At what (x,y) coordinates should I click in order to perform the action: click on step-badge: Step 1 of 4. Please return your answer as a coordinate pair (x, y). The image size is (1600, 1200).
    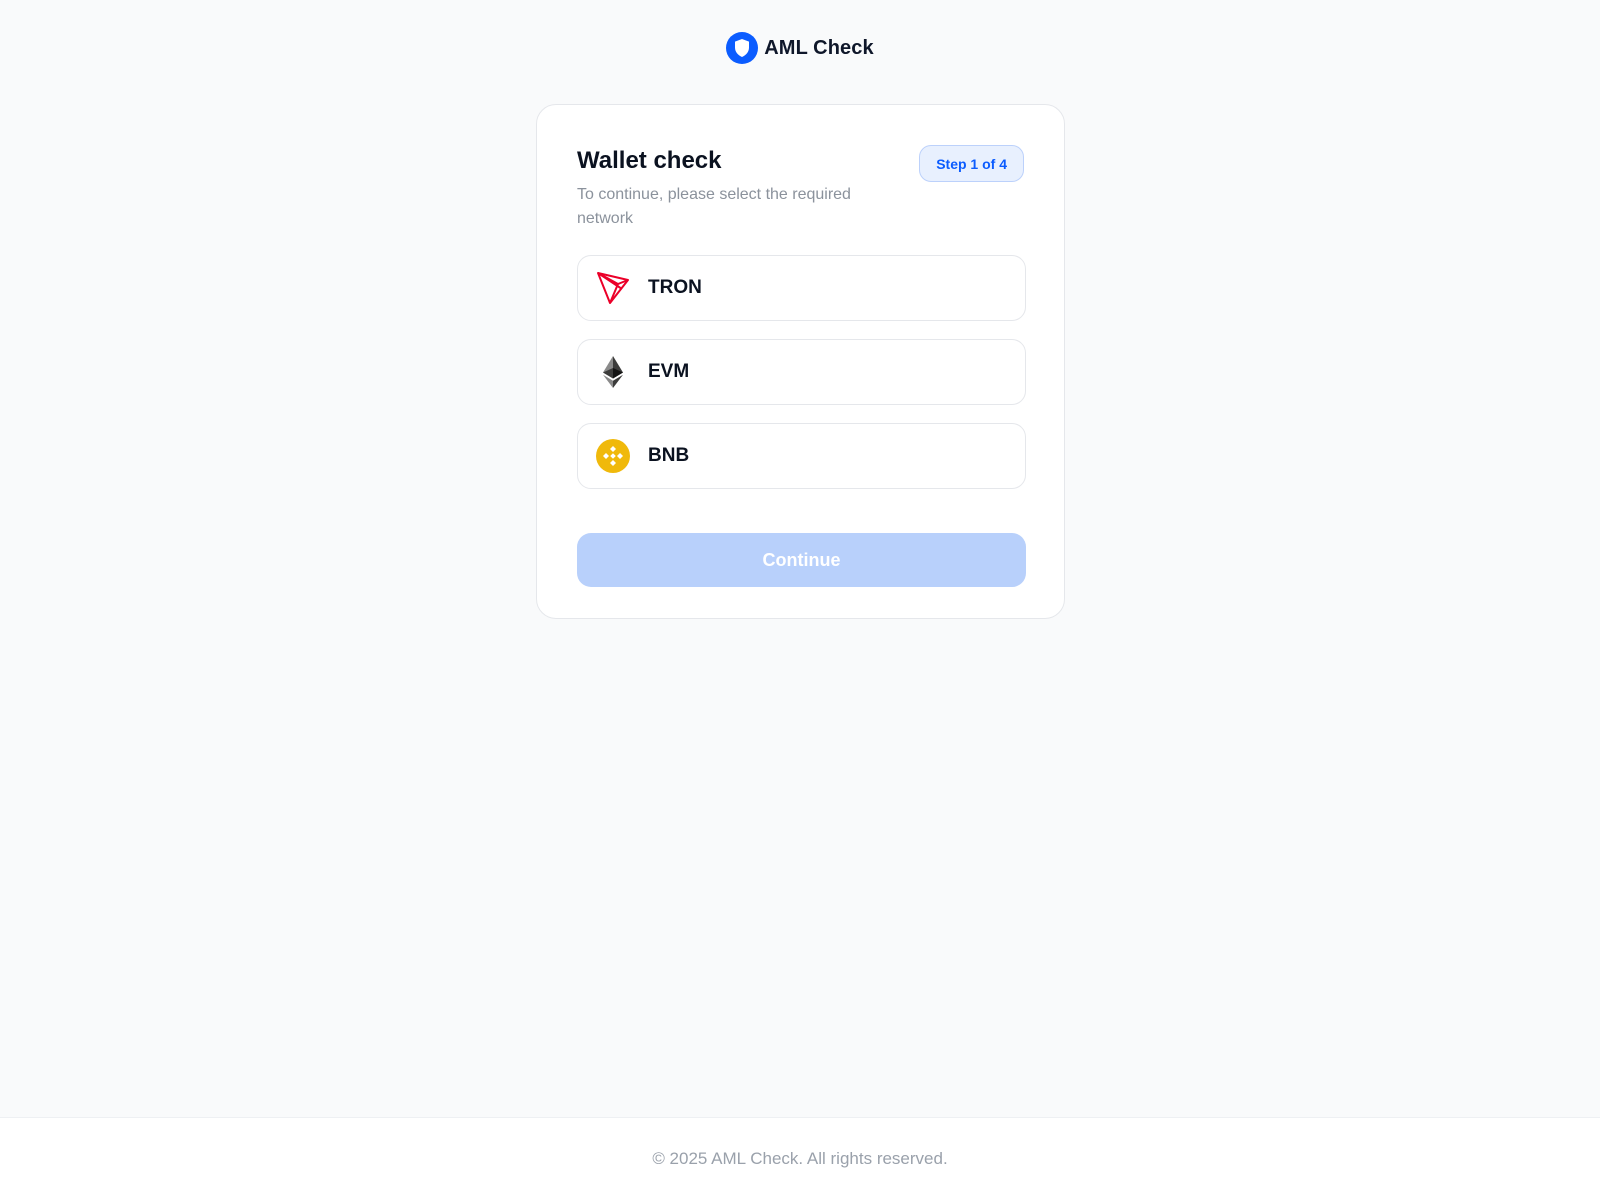
    Looking at the image, I should click on (971, 163).